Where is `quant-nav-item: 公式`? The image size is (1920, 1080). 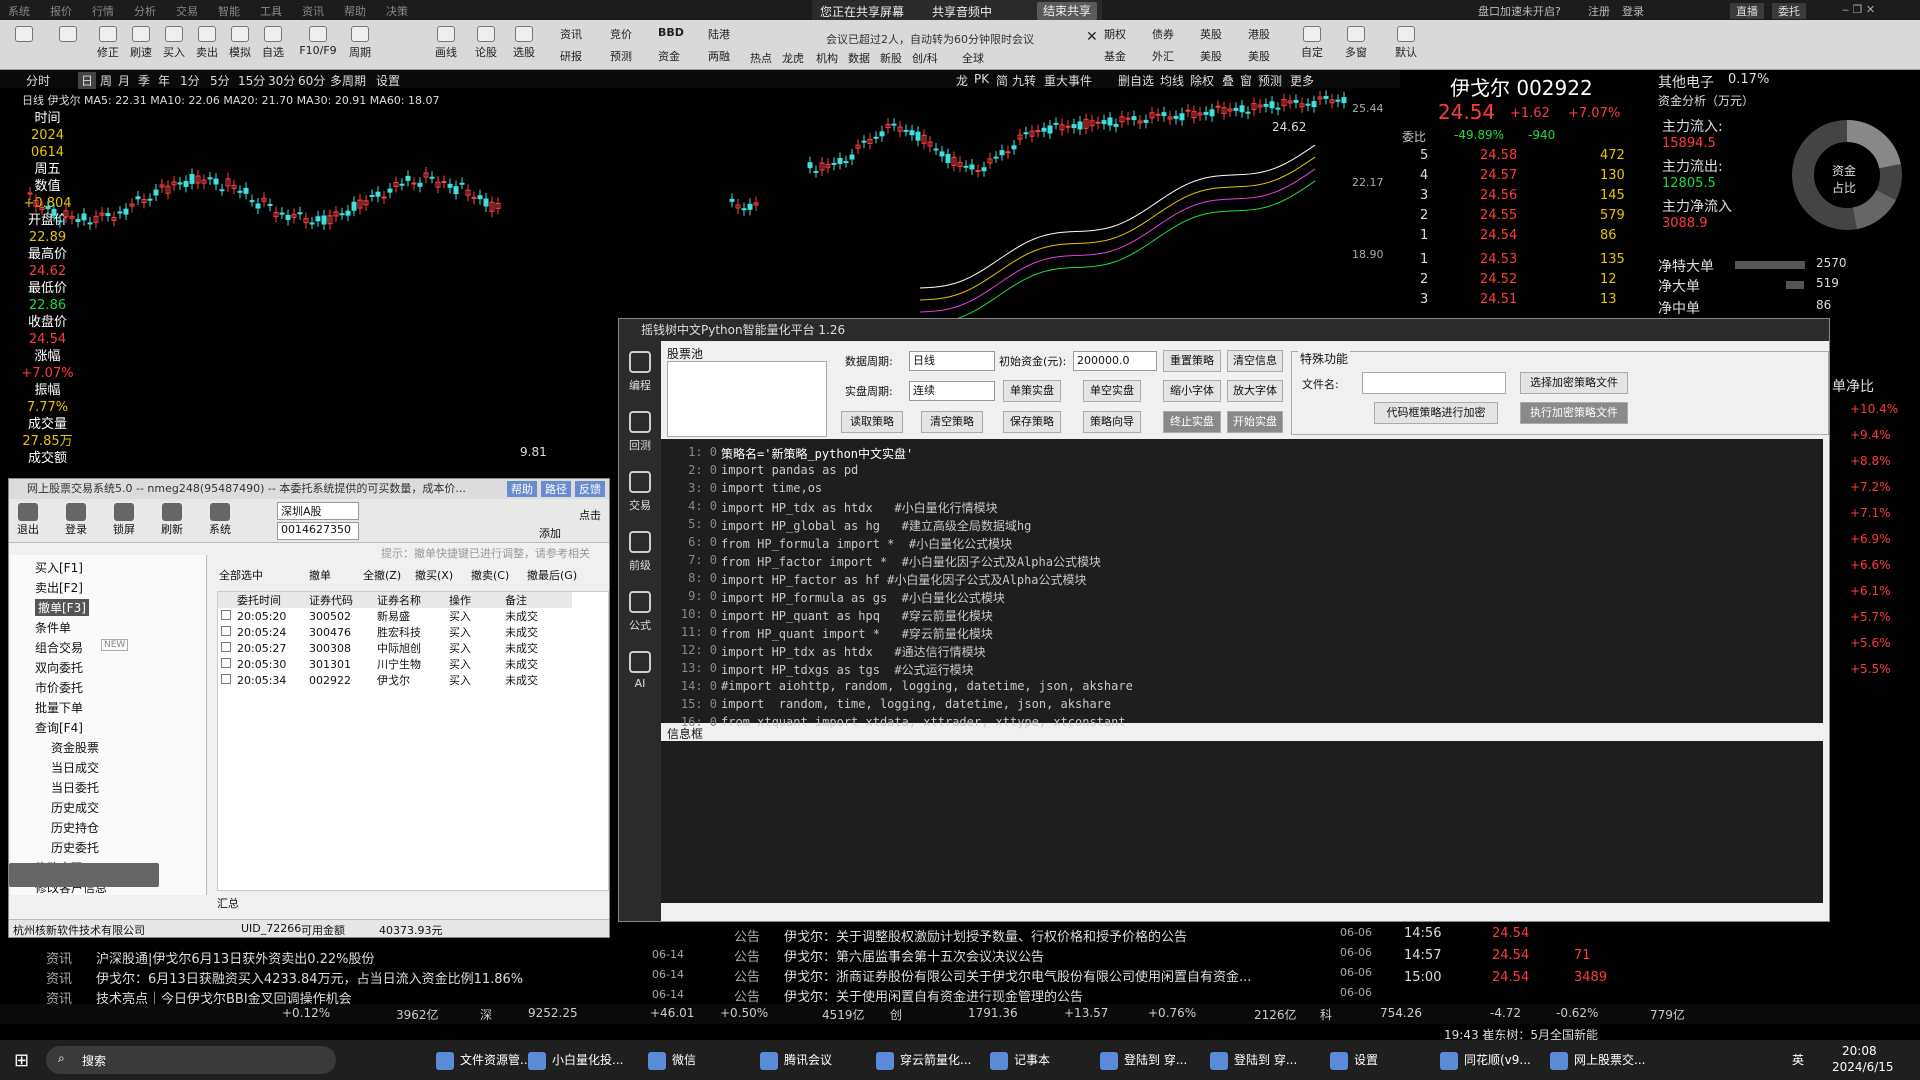
quant-nav-item: 公式 is located at coordinates (640, 612).